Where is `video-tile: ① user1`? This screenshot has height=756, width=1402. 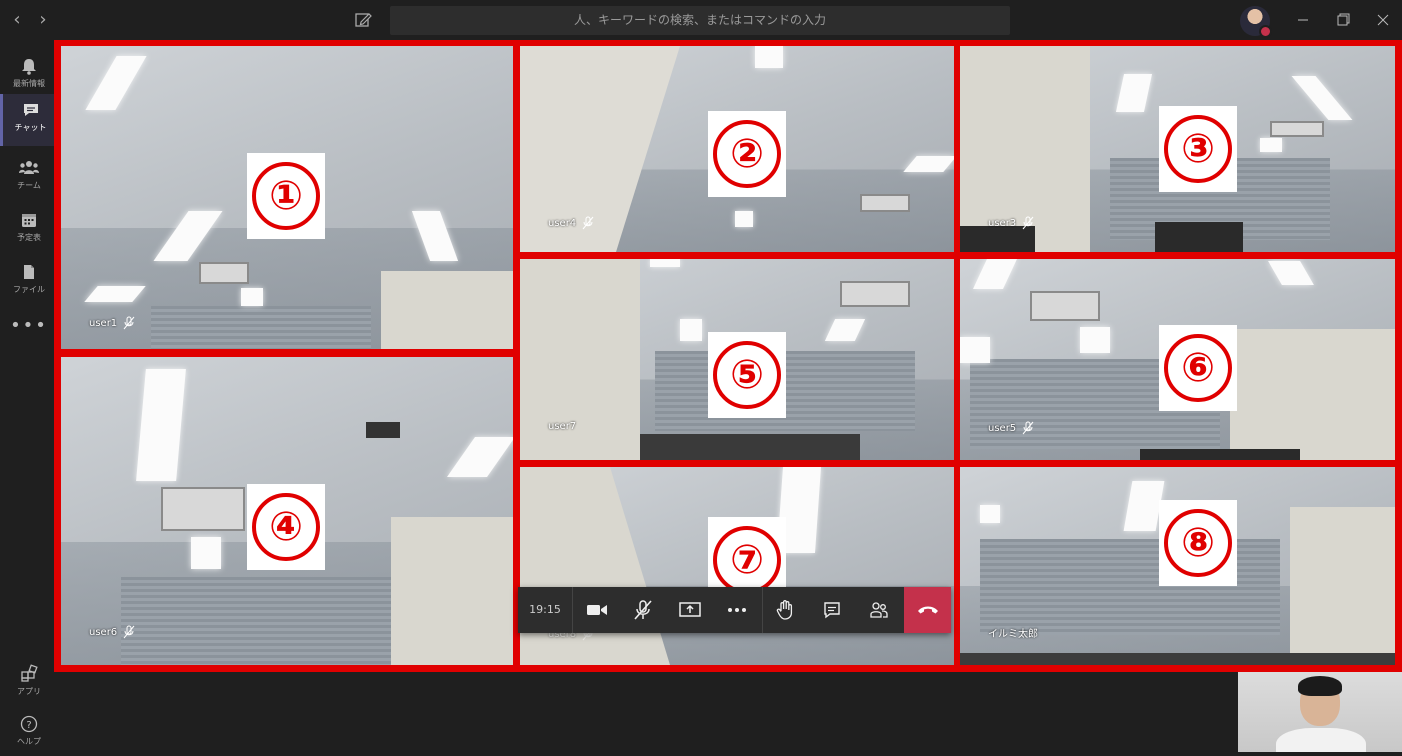
video-tile: ① user1 is located at coordinates (287, 197).